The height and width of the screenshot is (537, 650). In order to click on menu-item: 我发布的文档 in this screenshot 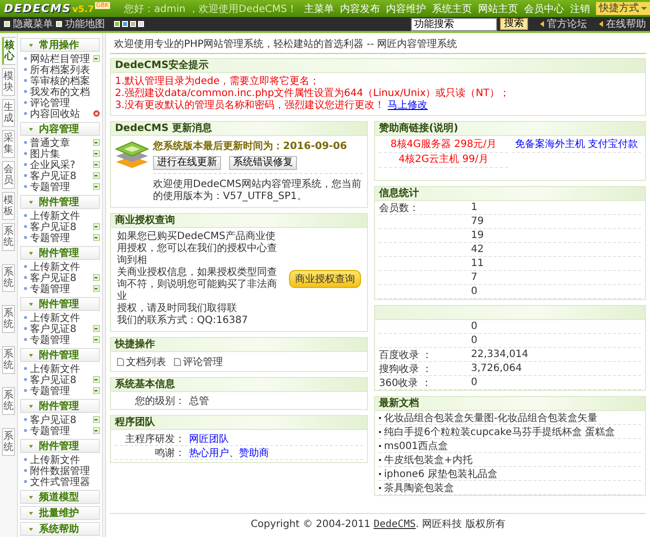, I will do `click(65, 91)`.